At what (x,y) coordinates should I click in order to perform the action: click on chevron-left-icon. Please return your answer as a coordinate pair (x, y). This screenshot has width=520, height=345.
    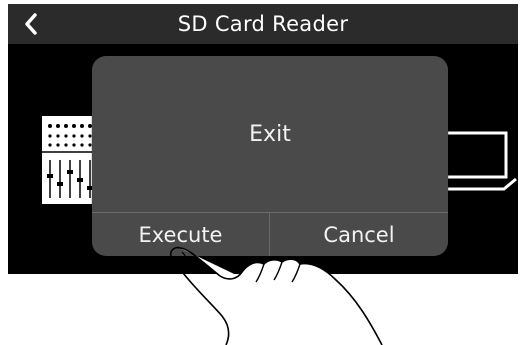
    Looking at the image, I should click on (31, 24).